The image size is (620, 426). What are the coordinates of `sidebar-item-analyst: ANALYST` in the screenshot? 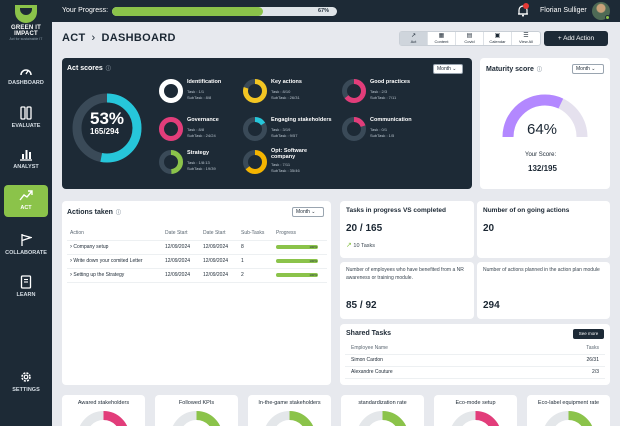 It's located at (26, 160).